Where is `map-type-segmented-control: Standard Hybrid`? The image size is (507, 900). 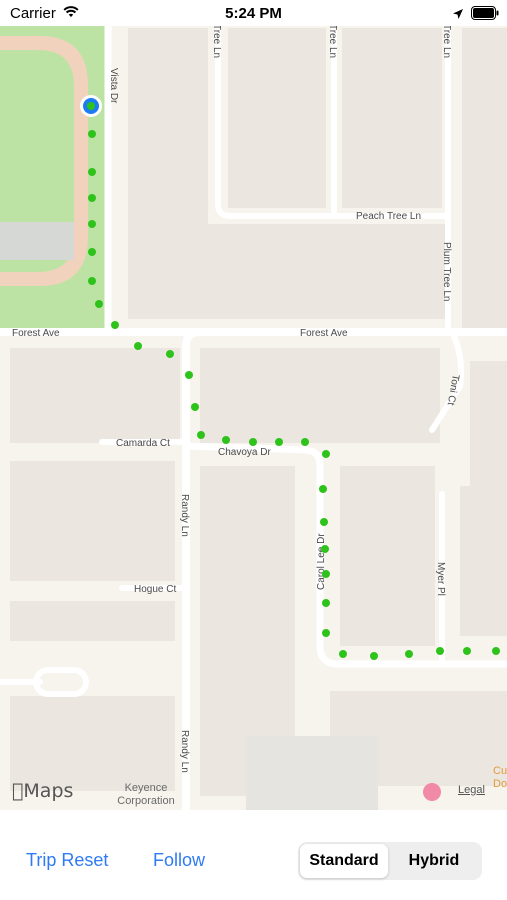 map-type-segmented-control: Standard Hybrid is located at coordinates (390, 861).